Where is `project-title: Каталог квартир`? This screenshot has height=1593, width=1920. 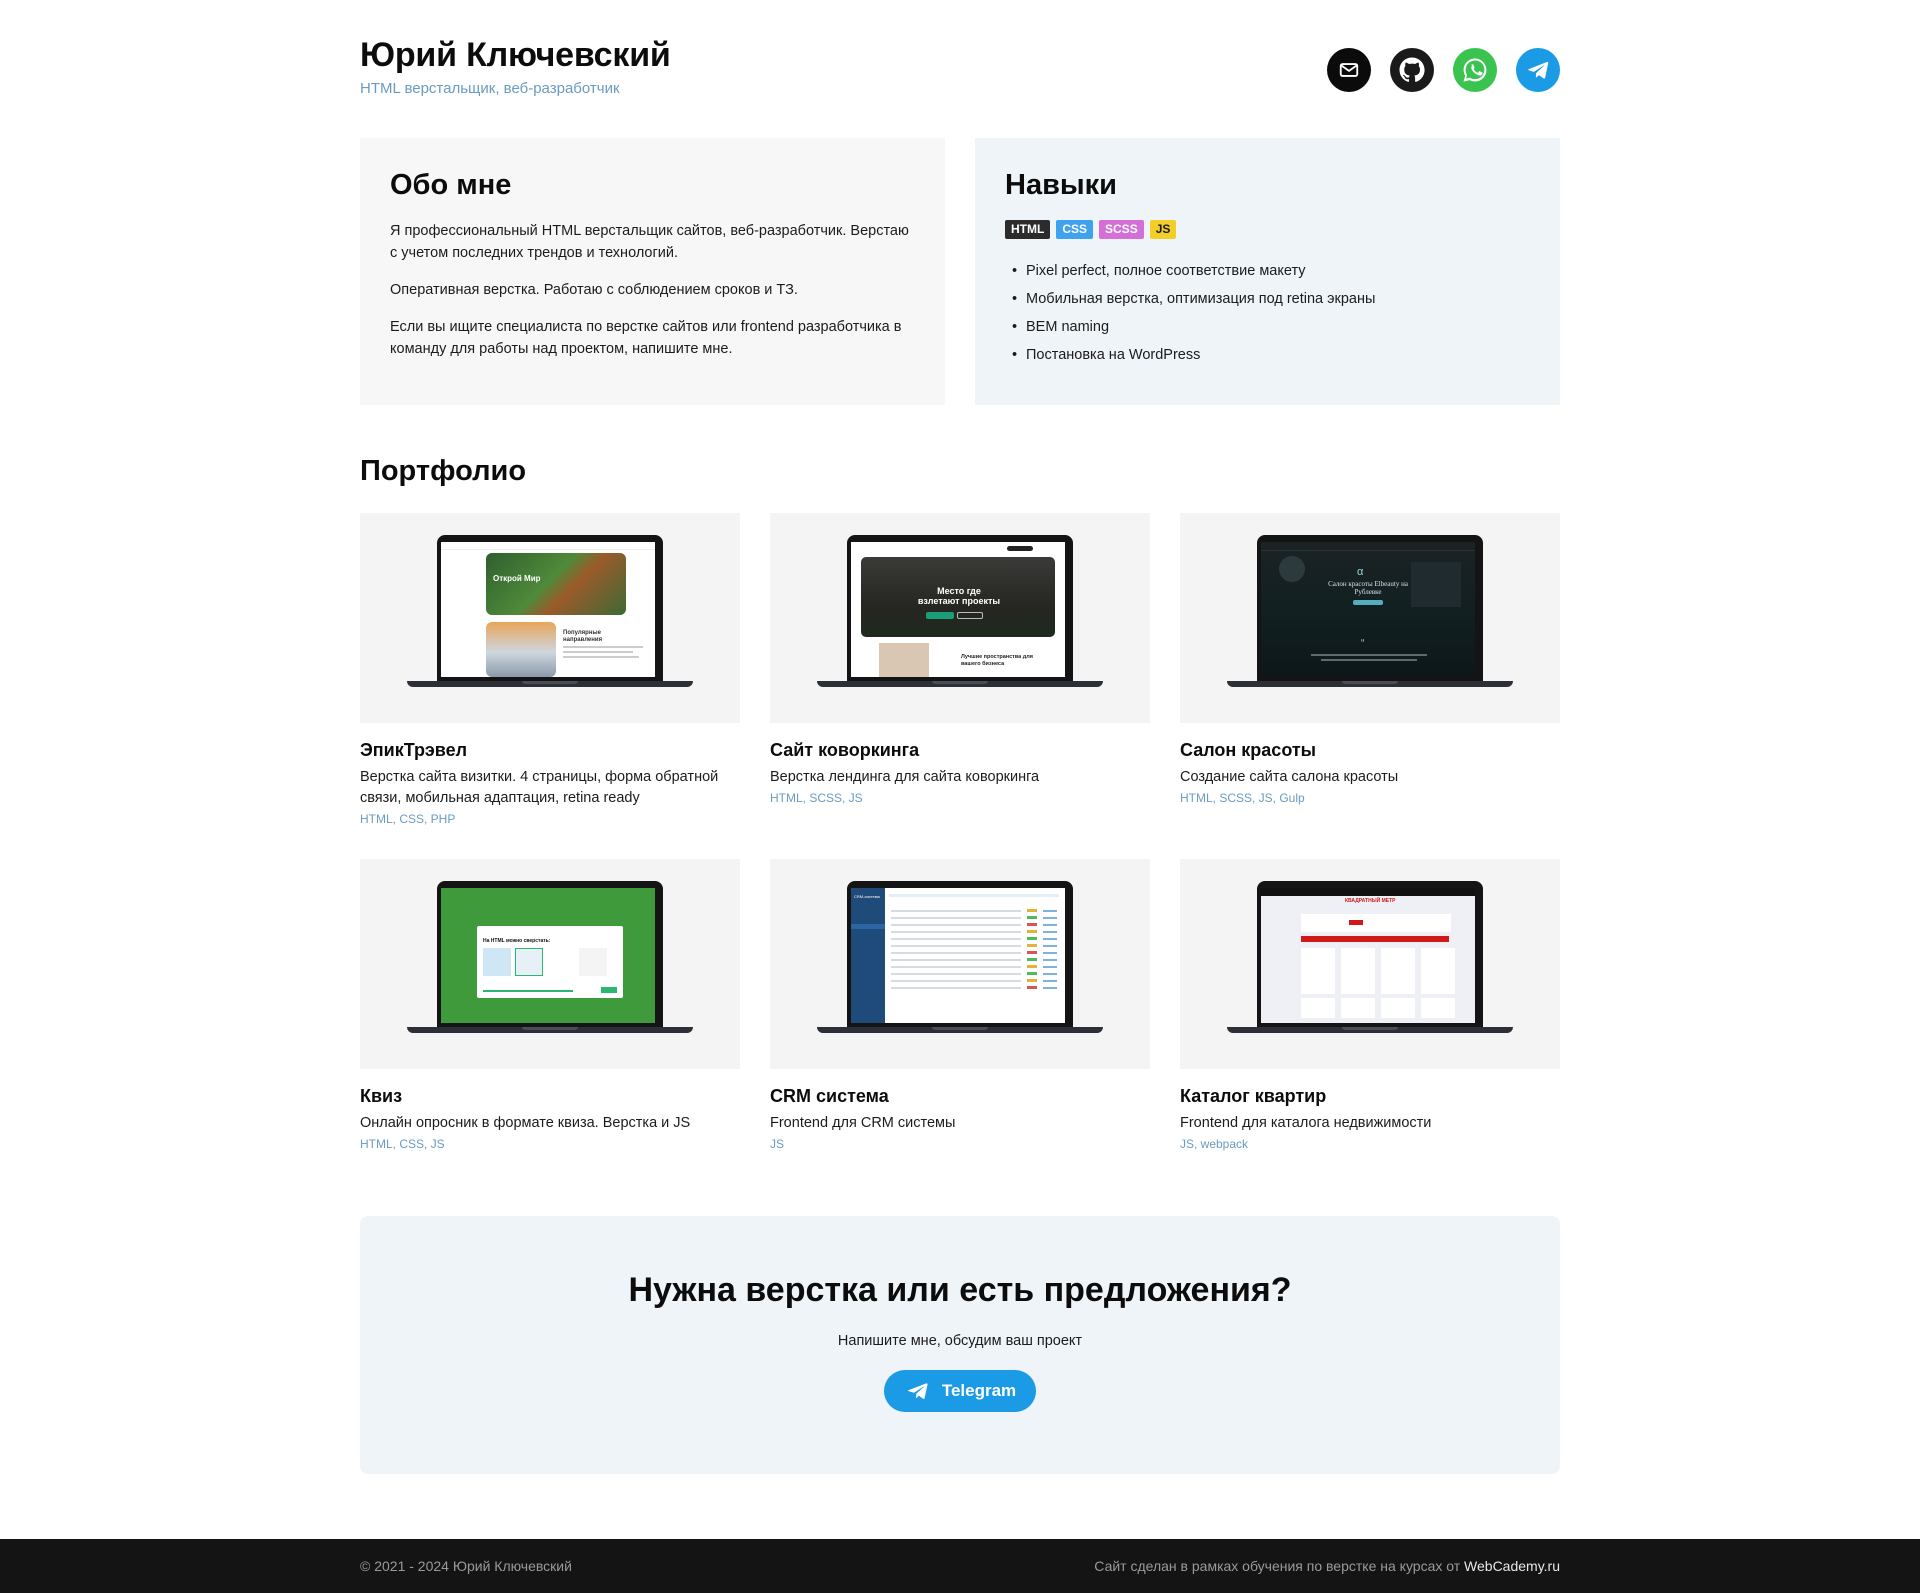 project-title: Каталог квартир is located at coordinates (1370, 1096).